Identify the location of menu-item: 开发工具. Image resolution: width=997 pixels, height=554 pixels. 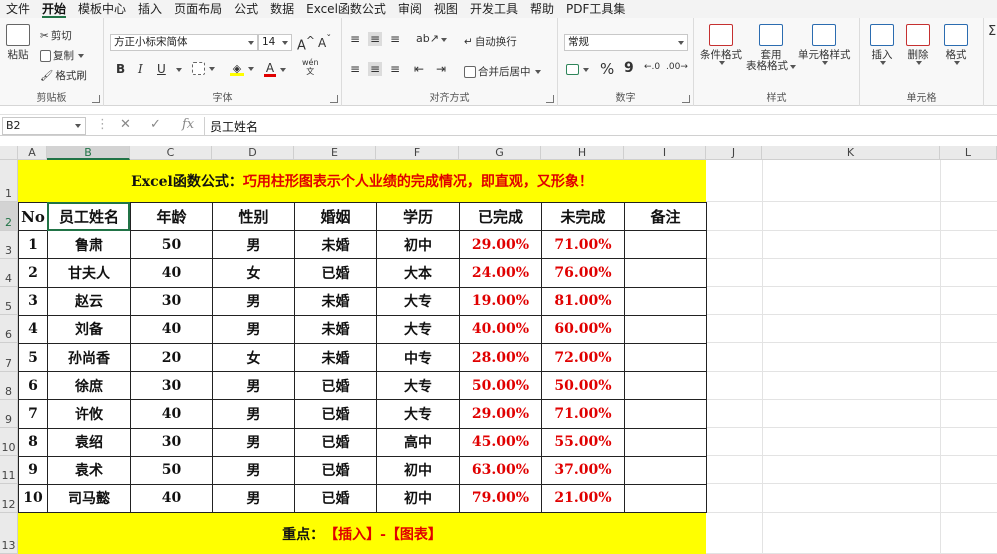
(494, 9).